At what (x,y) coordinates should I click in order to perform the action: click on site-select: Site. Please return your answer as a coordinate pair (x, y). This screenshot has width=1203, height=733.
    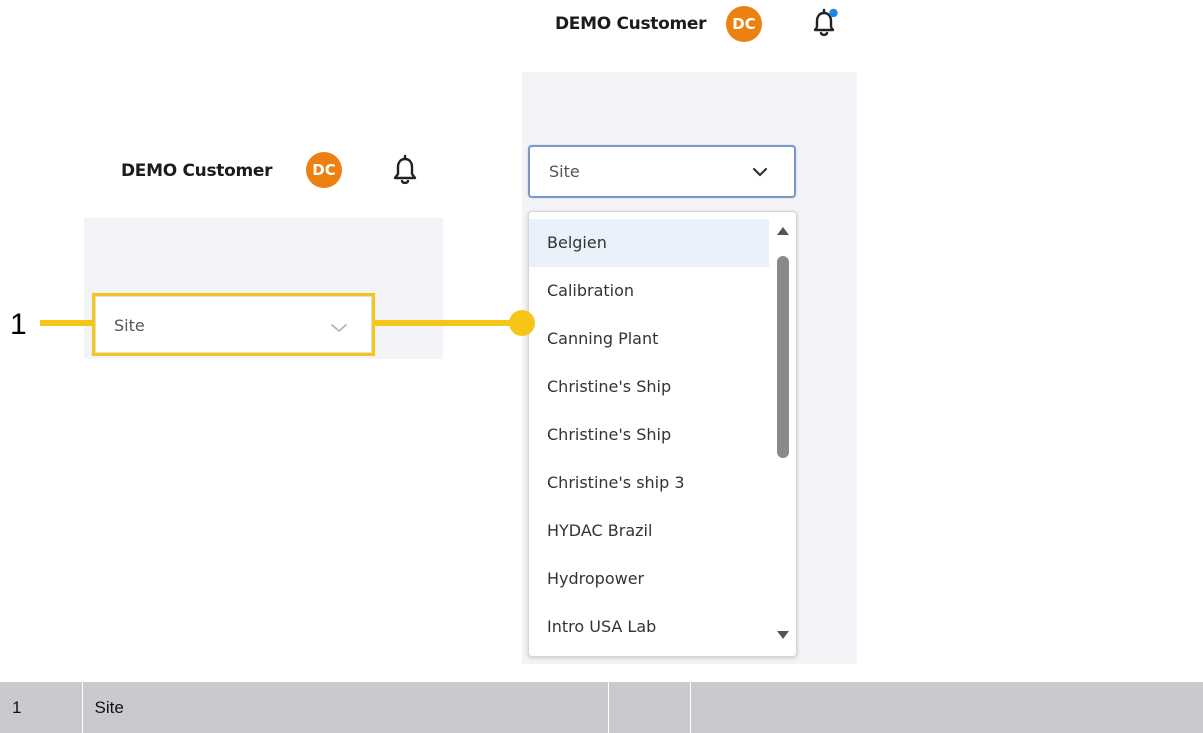
    Looking at the image, I should click on (233, 324).